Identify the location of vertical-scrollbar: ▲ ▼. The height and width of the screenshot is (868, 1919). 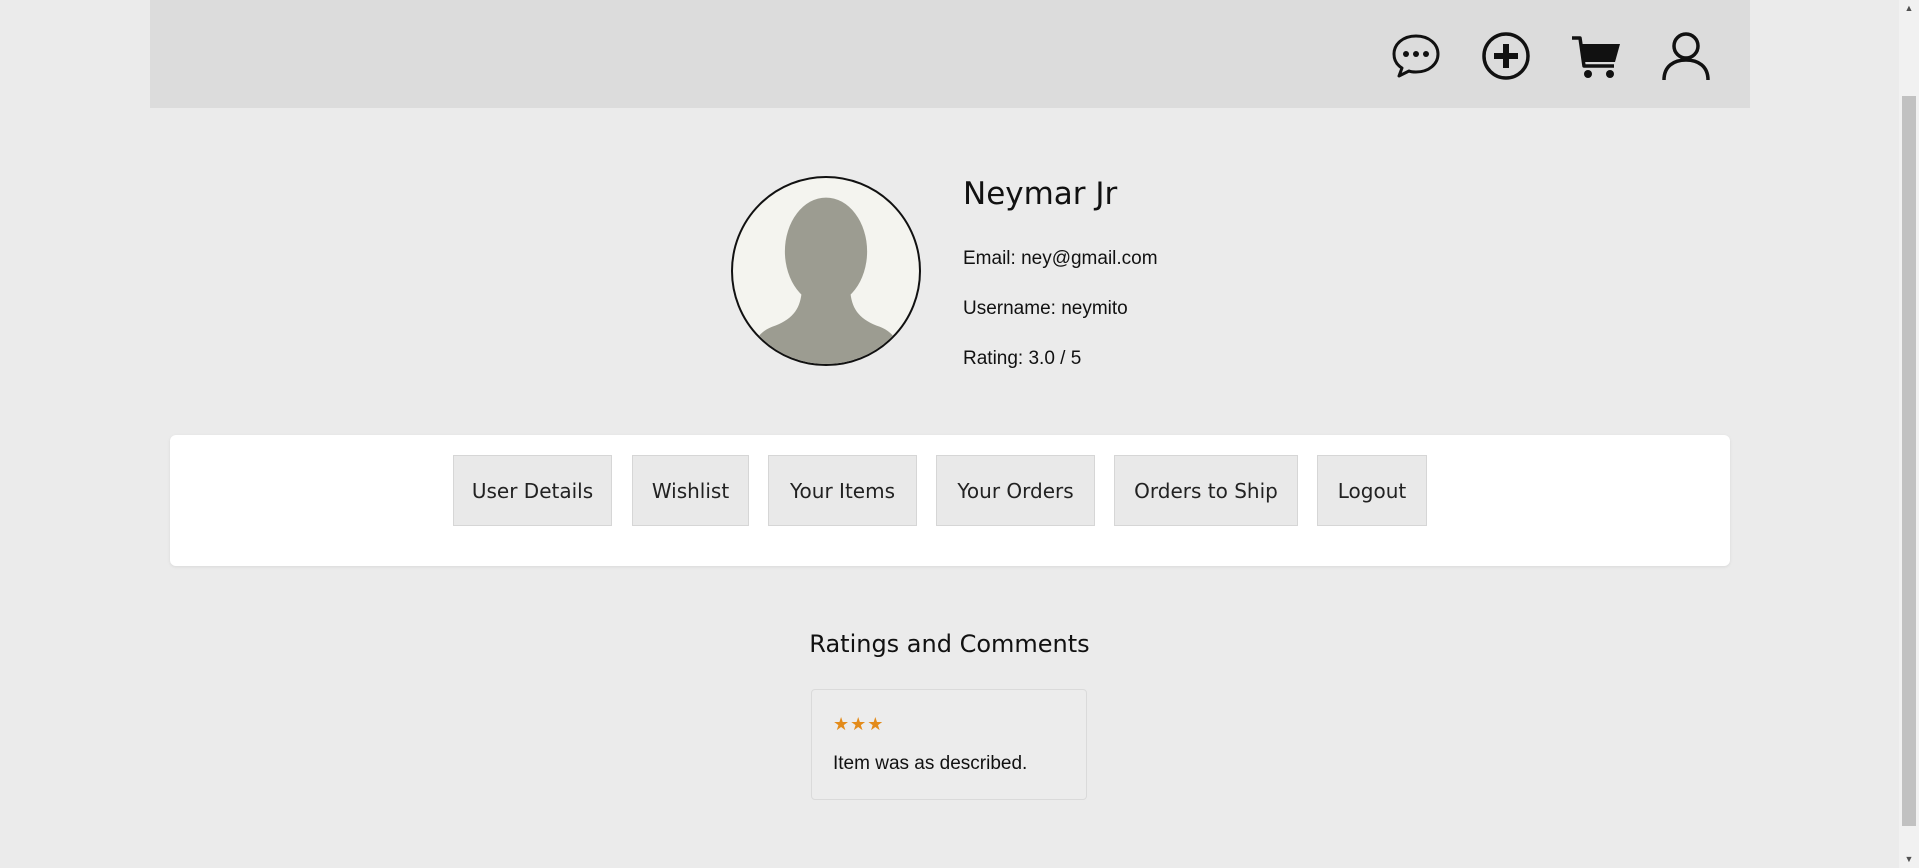
(1909, 434).